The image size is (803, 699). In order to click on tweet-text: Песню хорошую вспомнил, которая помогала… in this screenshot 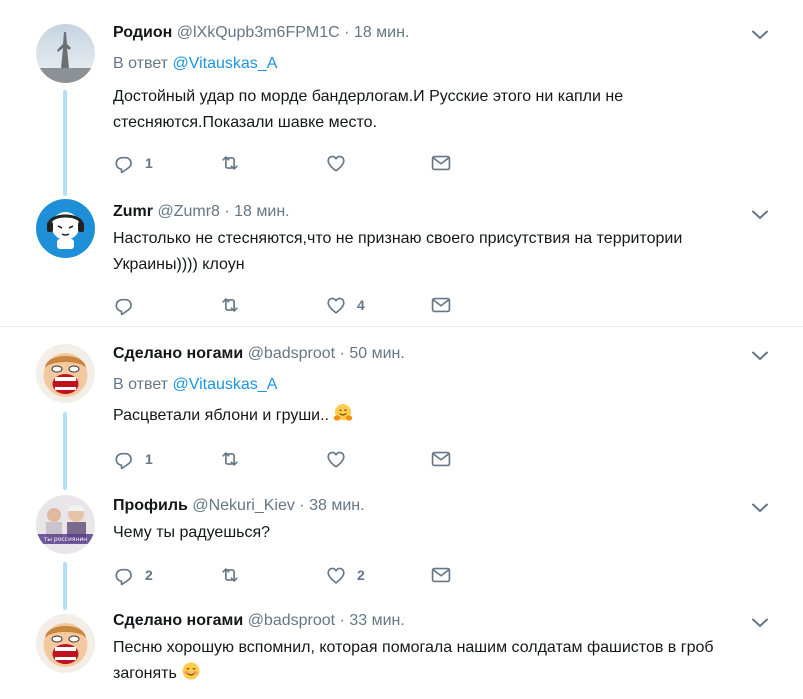, I will do `click(413, 660)`.